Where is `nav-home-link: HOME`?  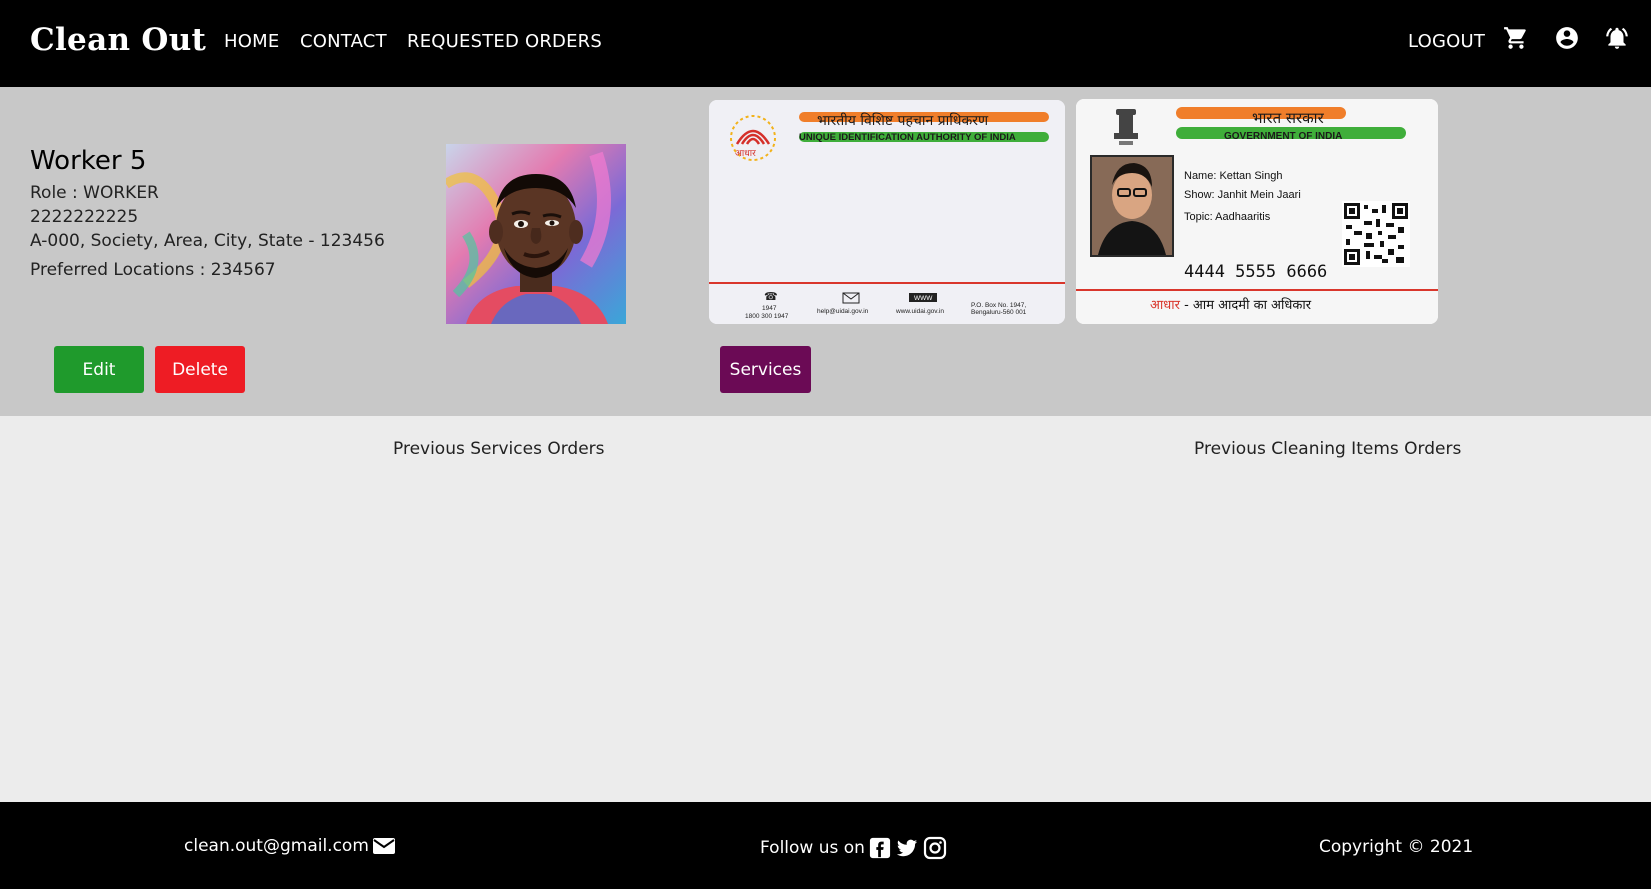 nav-home-link: HOME is located at coordinates (251, 41).